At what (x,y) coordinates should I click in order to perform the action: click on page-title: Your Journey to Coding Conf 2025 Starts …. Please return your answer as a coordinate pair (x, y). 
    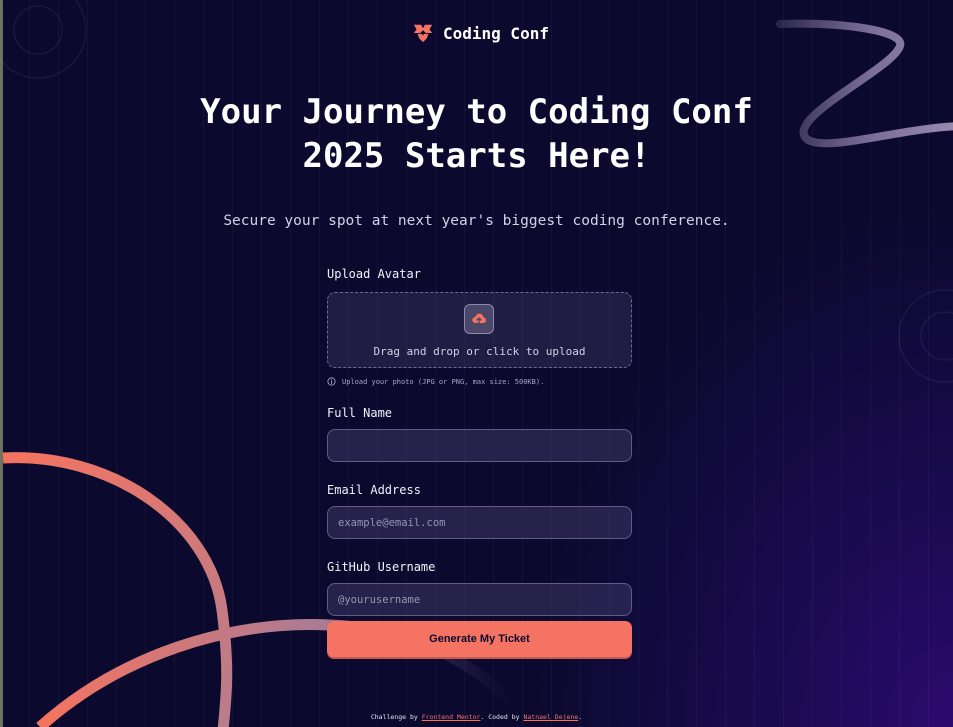
    Looking at the image, I should click on (476, 134).